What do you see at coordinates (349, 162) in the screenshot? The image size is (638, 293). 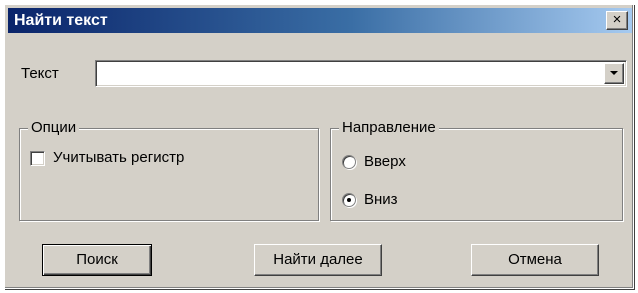 I see `direction-up-radio` at bounding box center [349, 162].